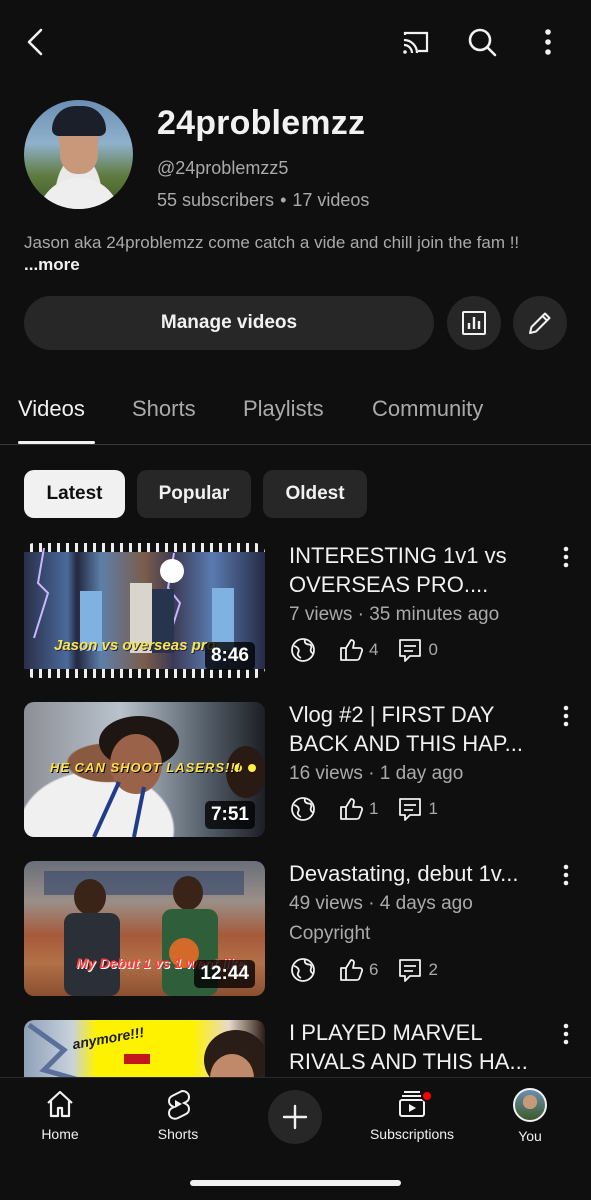 This screenshot has height=1200, width=591. I want to click on video-stats: 1 1, so click(372, 809).